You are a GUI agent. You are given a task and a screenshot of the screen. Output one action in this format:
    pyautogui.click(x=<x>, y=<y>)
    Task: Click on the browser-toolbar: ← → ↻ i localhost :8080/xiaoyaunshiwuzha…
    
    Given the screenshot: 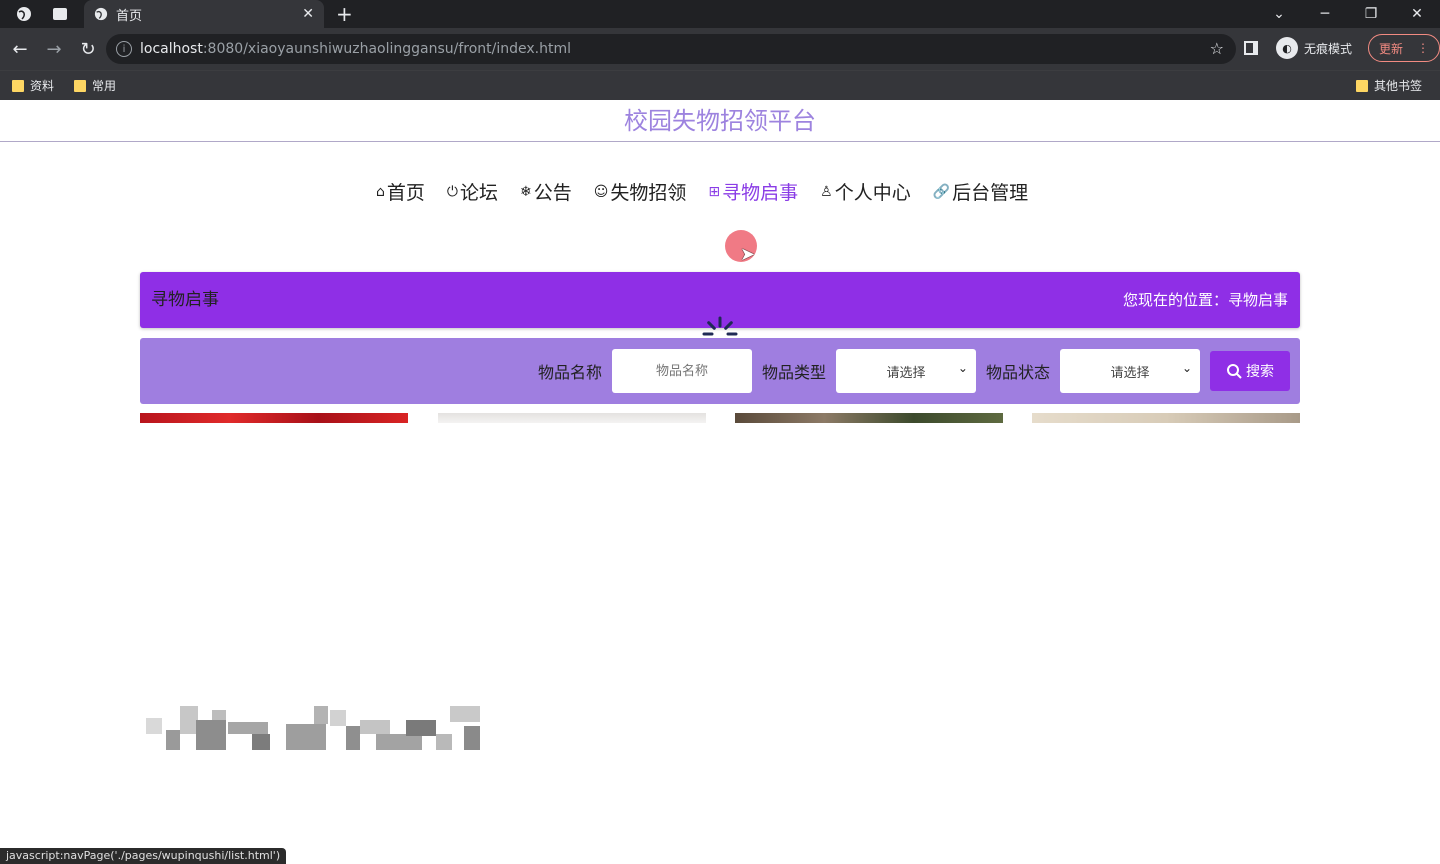 What is the action you would take?
    pyautogui.click(x=720, y=49)
    